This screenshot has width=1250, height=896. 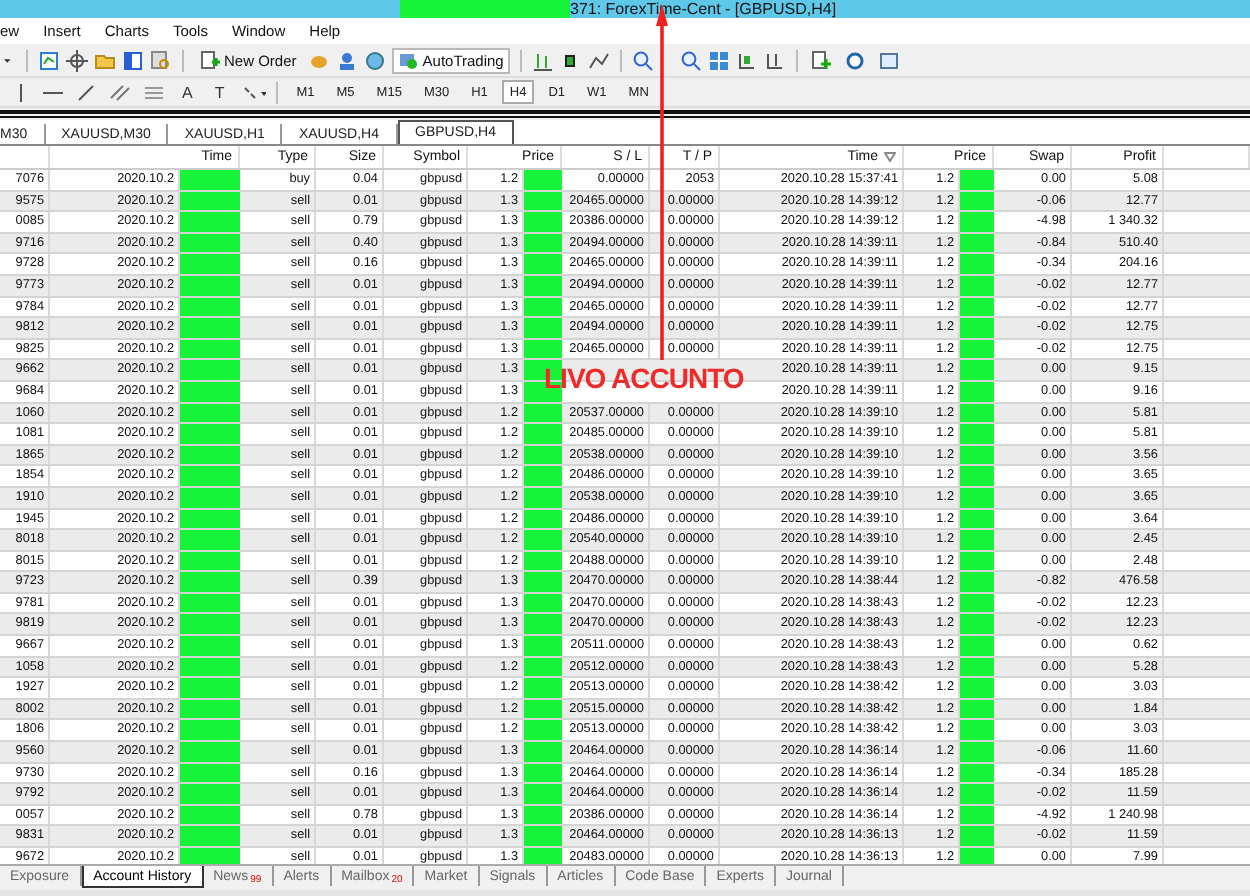 I want to click on indicator-icon, so click(x=821, y=60).